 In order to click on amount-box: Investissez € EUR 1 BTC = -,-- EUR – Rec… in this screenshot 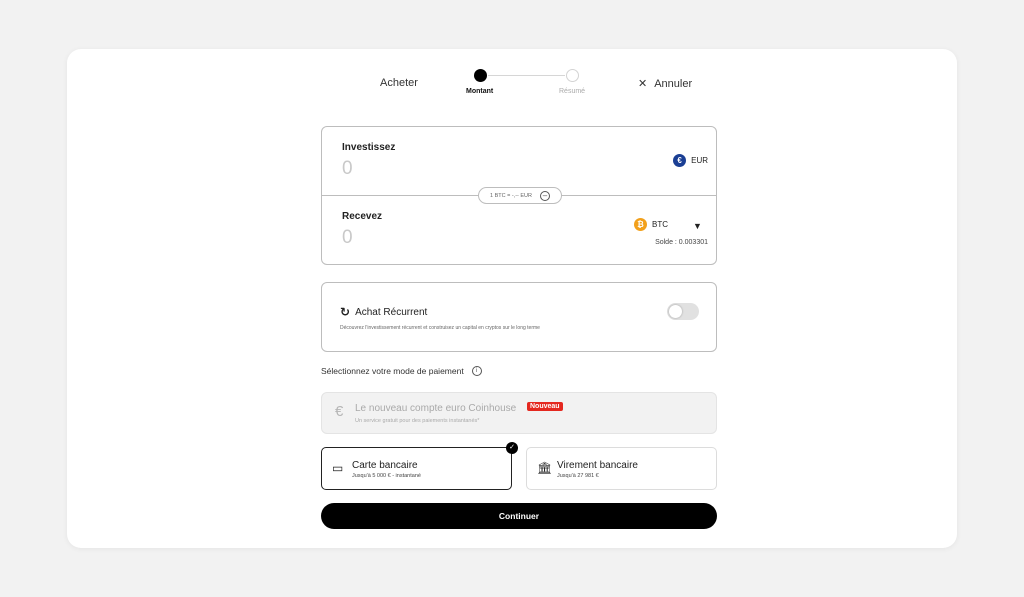, I will do `click(519, 195)`.